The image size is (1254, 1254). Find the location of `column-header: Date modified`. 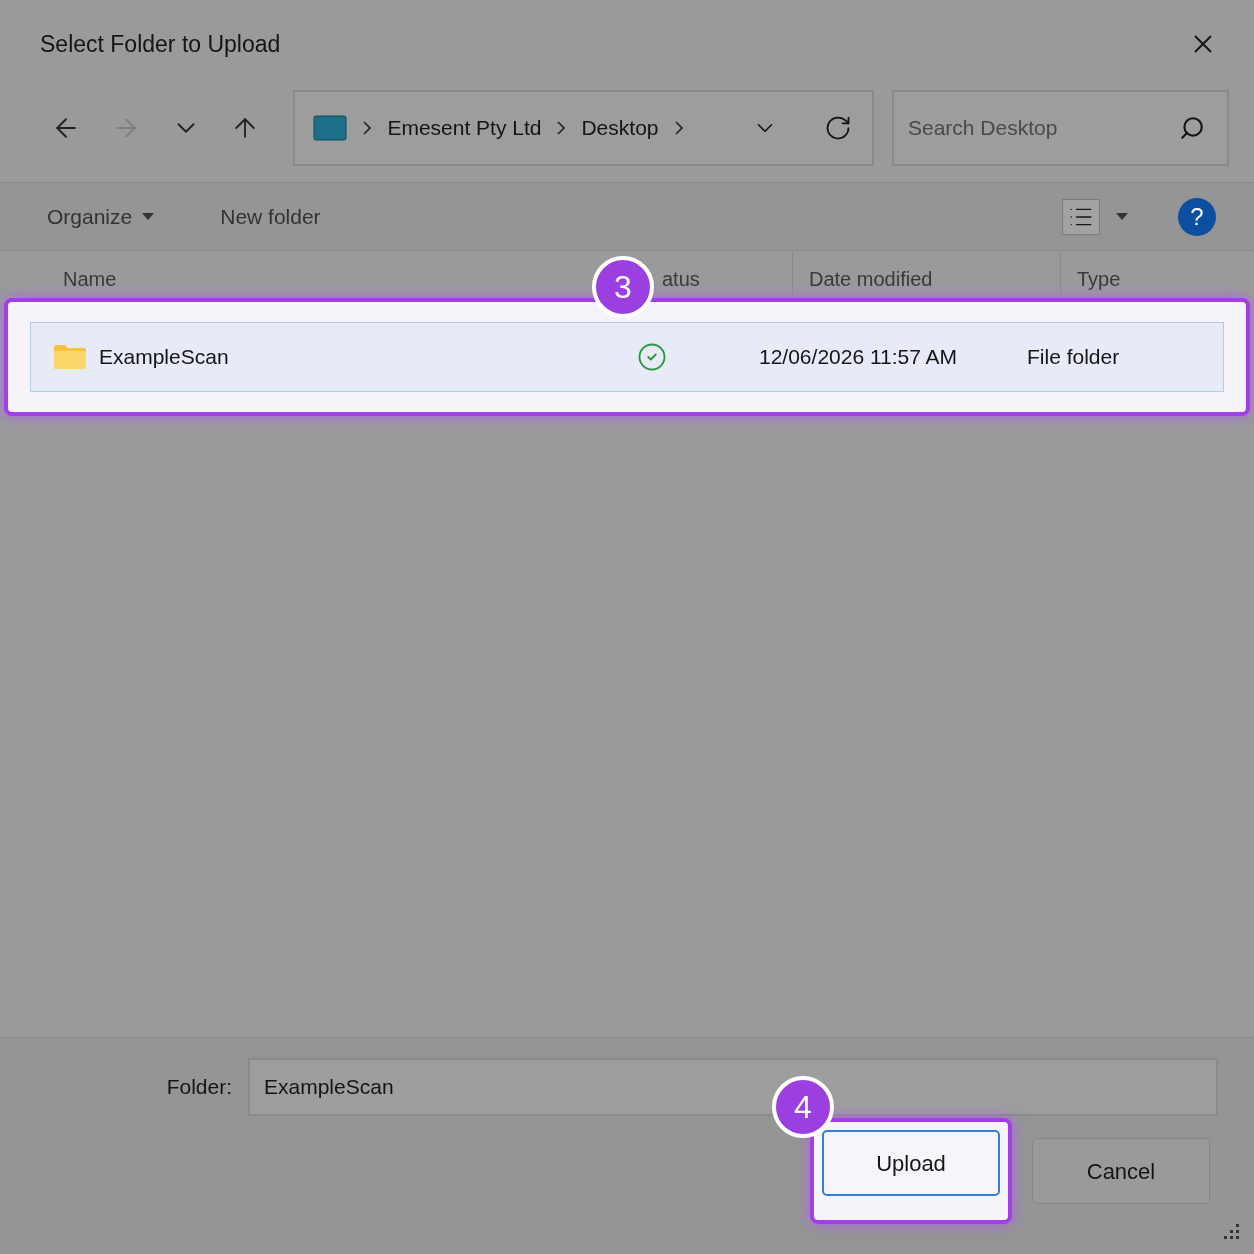

column-header: Date modified is located at coordinates (871, 279).